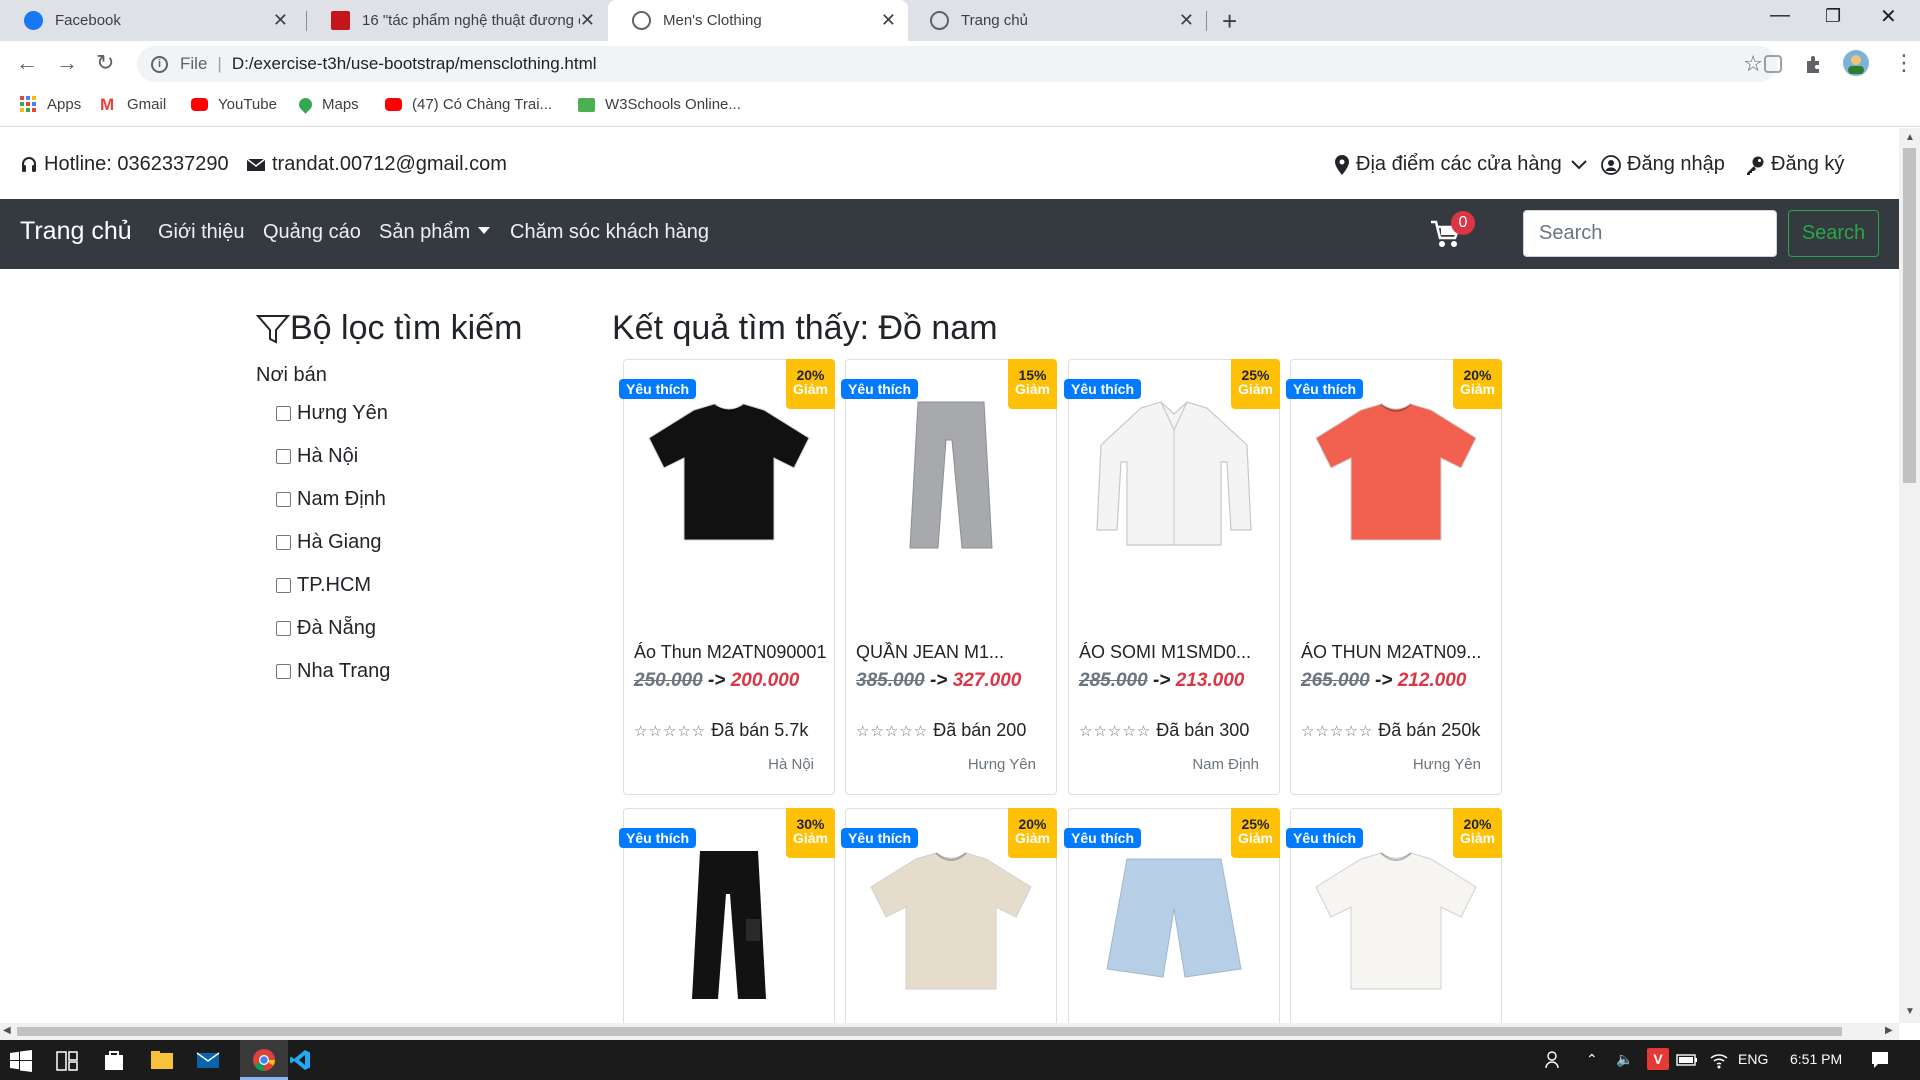  What do you see at coordinates (317, 456) in the screenshot?
I see `location-option: Hà Nội` at bounding box center [317, 456].